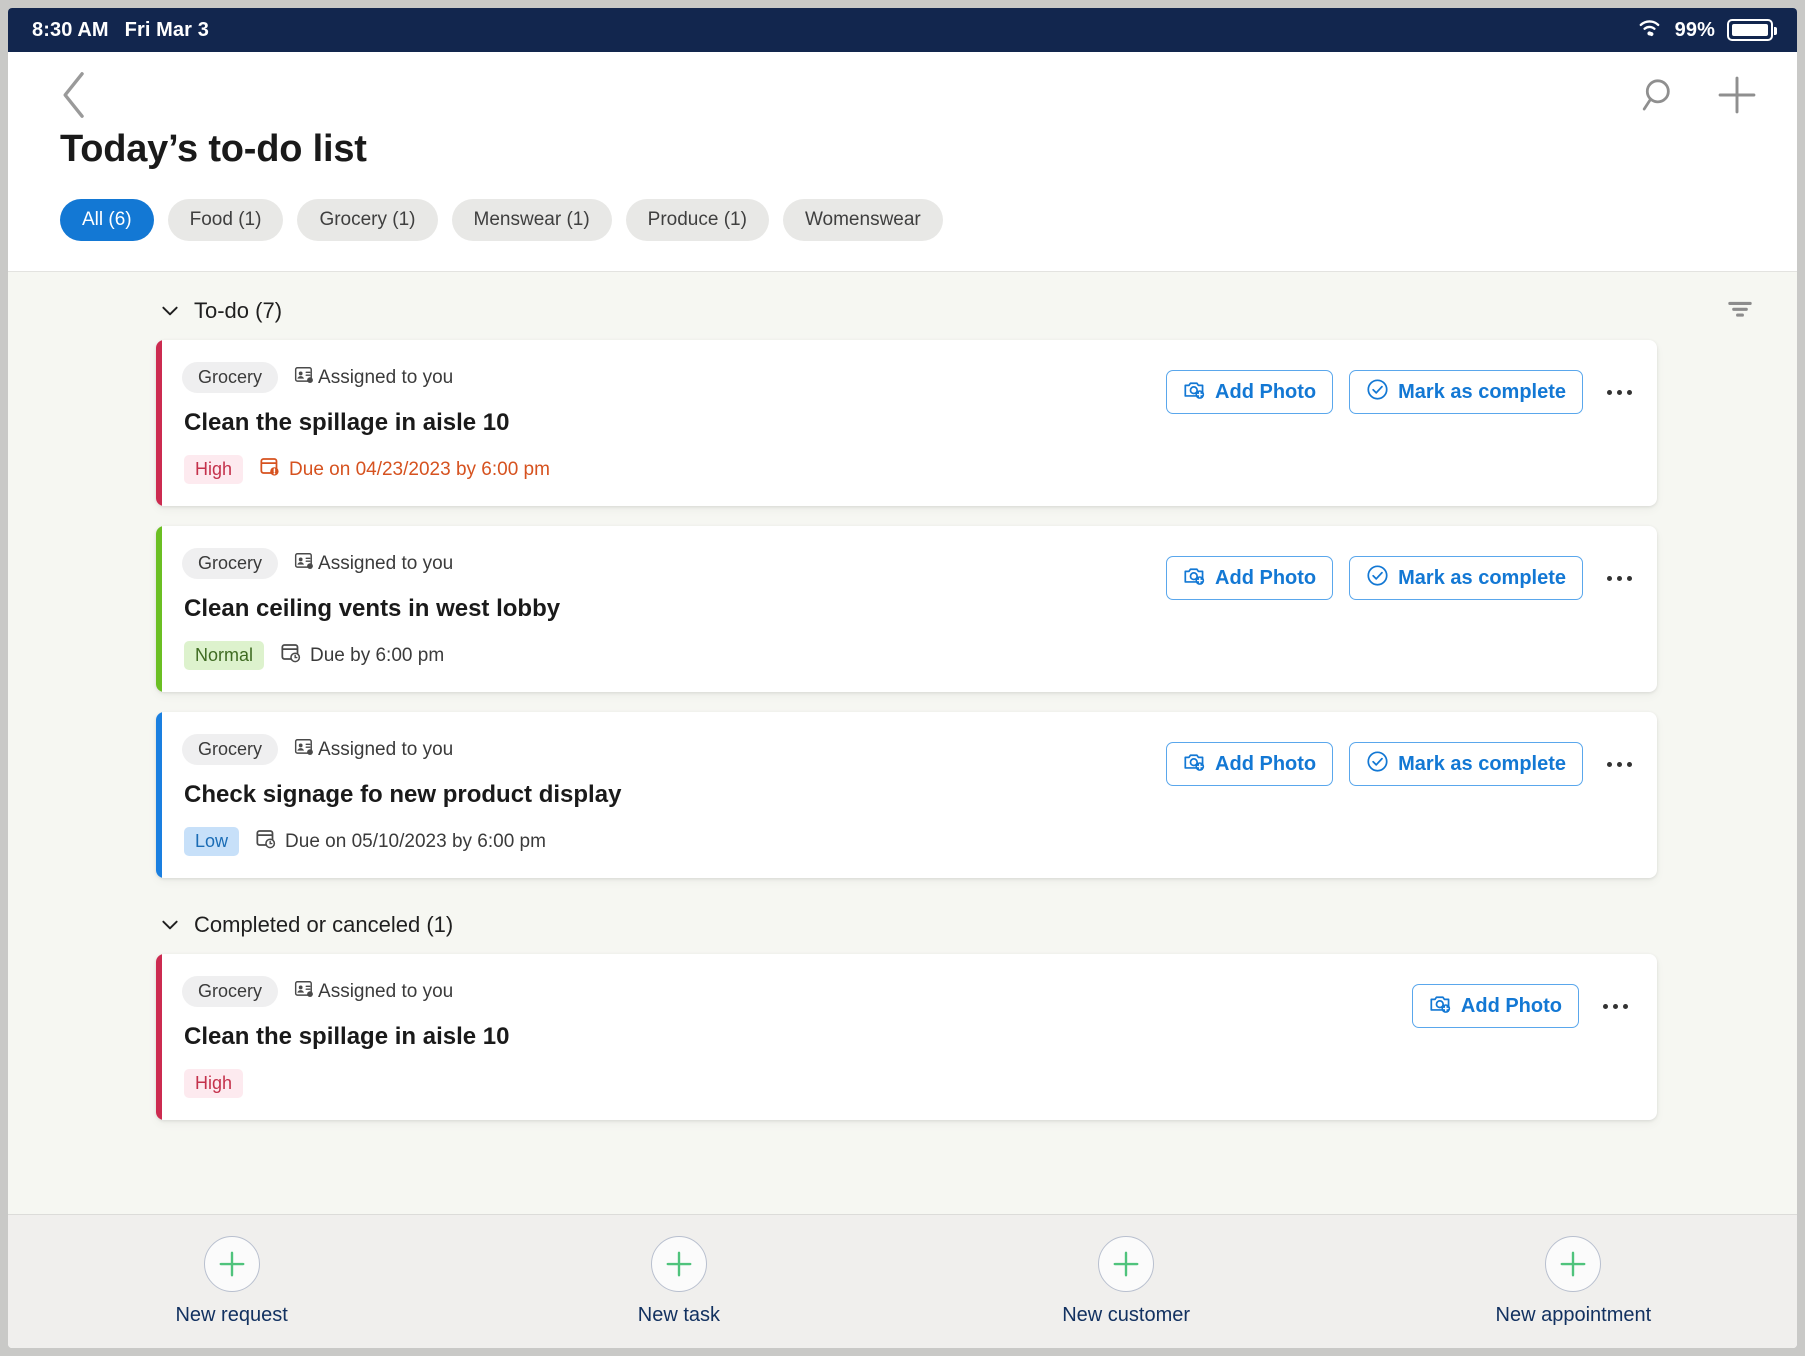 The width and height of the screenshot is (1805, 1356). I want to click on due-date: Due on 05/10/2023 by 6:00 pm, so click(400, 841).